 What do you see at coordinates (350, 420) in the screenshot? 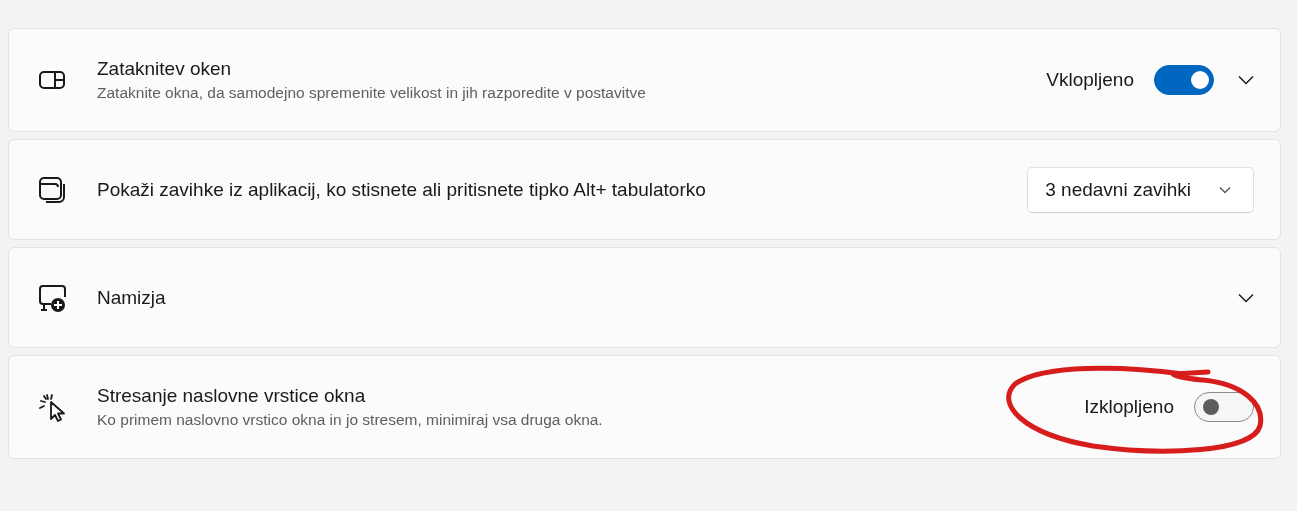
I see `setting-description: Ko primem naslovno vrstico okna in jo stresem, minimiraj vsa druga okna.` at bounding box center [350, 420].